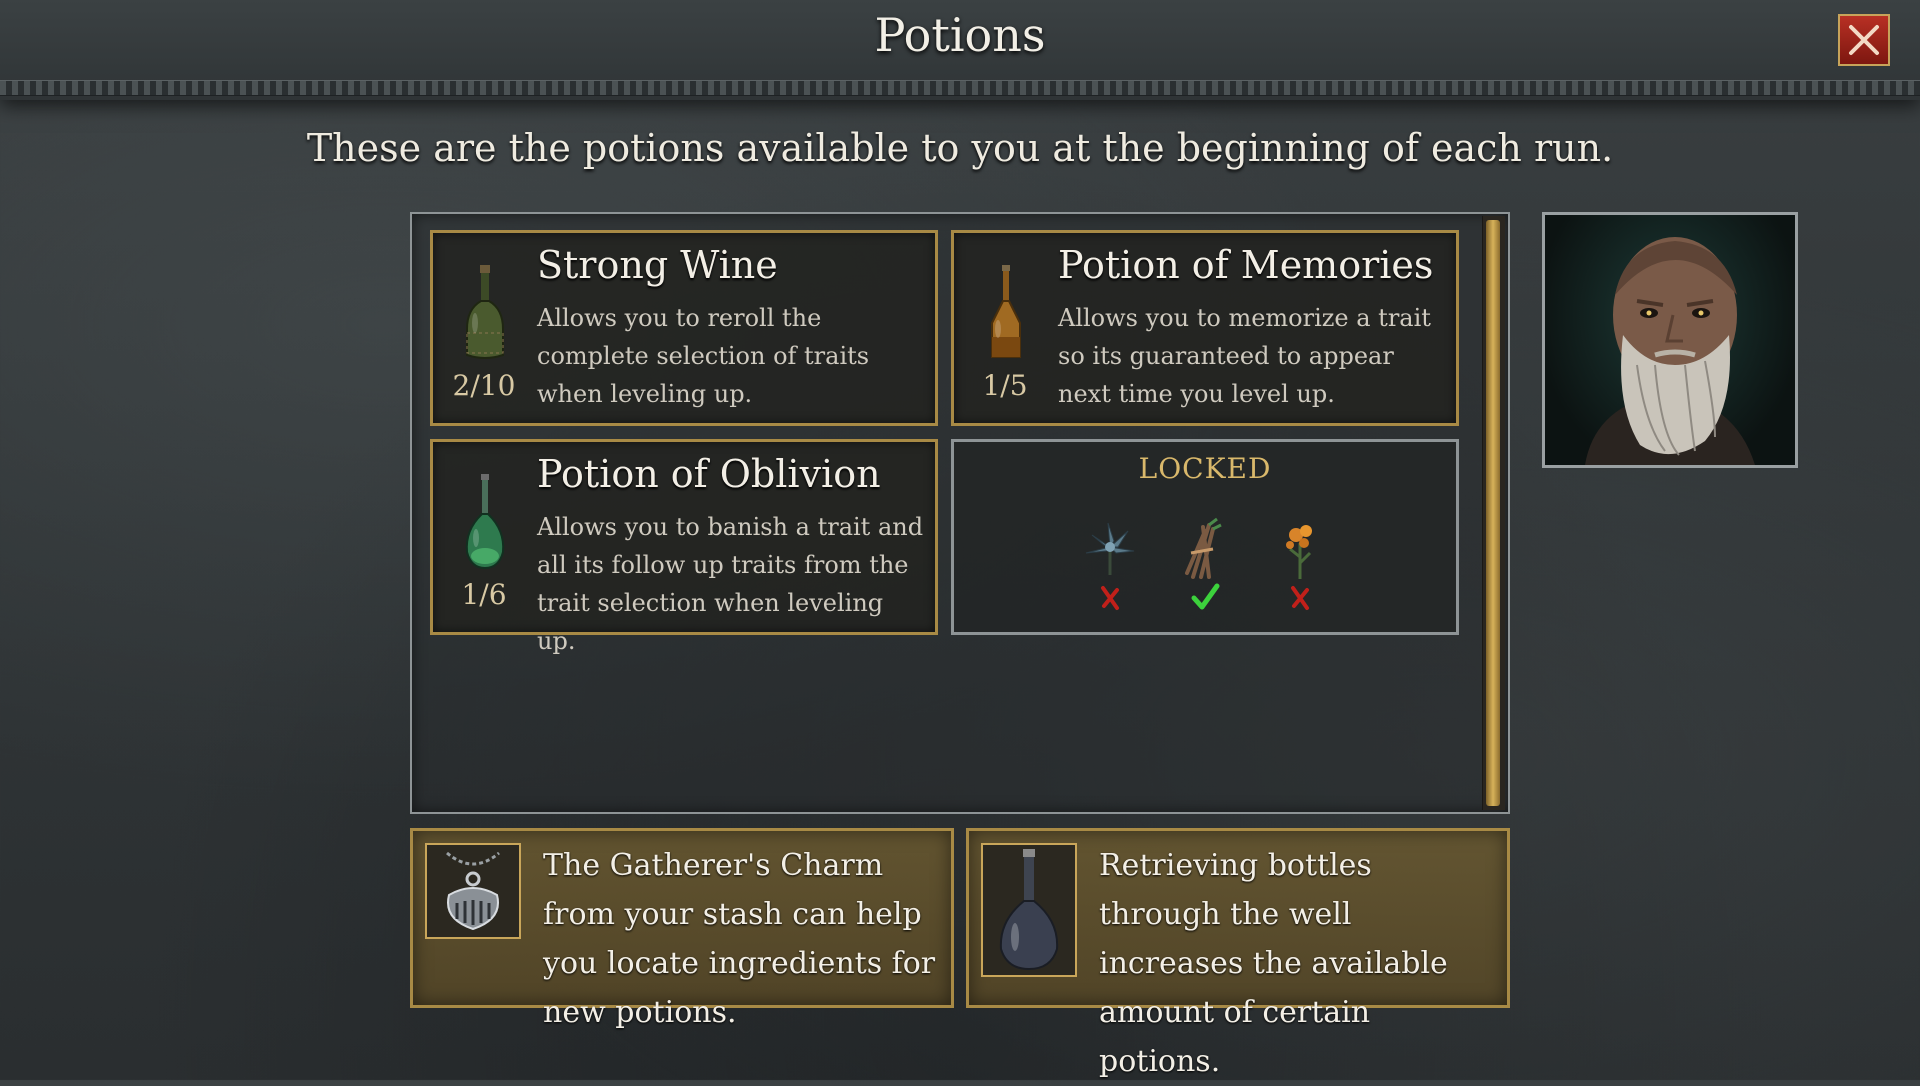 This screenshot has width=1920, height=1086. Describe the element at coordinates (1006, 311) in the screenshot. I see `memories-potion-icon` at that location.